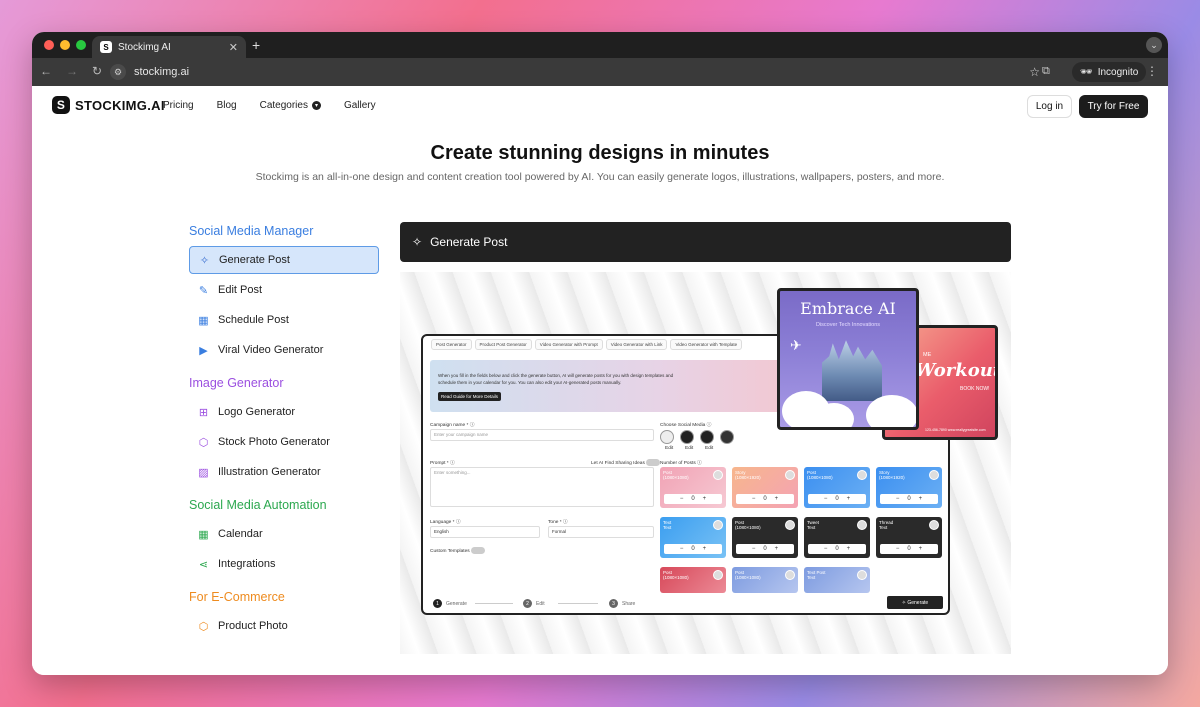  I want to click on mock-tile: Post (1080×1080), so click(693, 580).